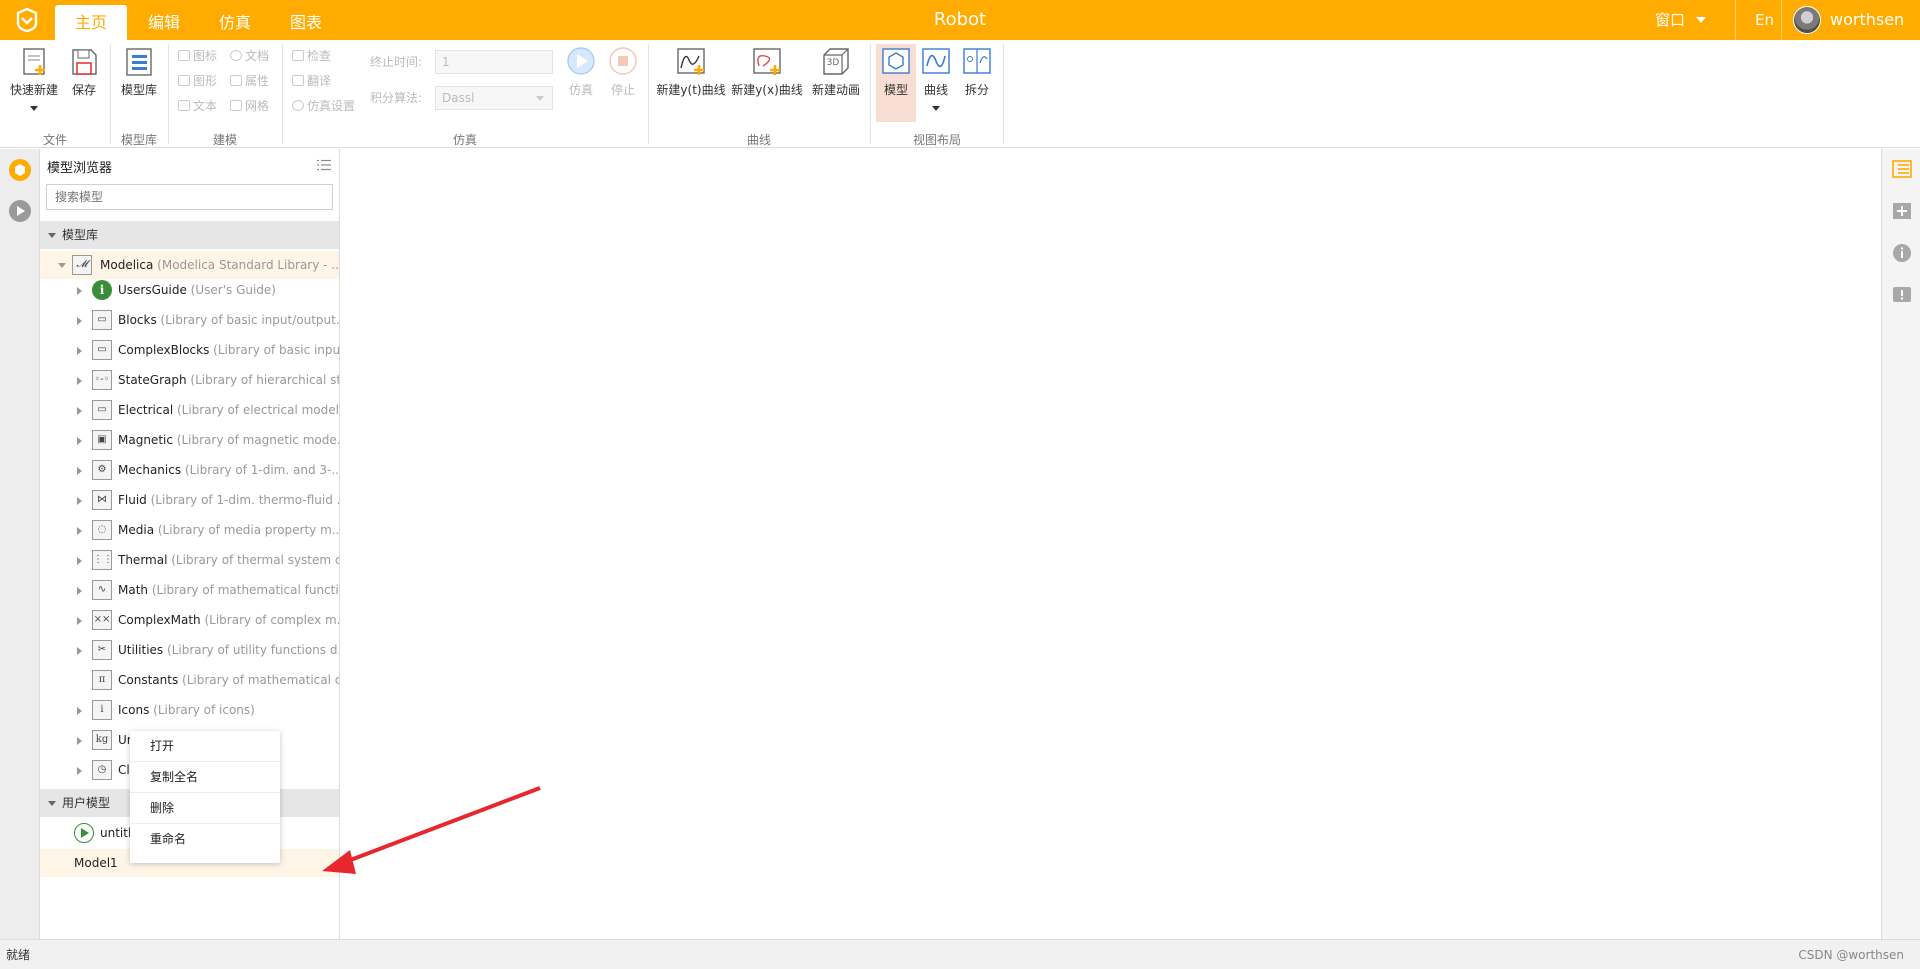 This screenshot has width=1920, height=969. What do you see at coordinates (189, 235) in the screenshot?
I see `section-model-library: 模型库` at bounding box center [189, 235].